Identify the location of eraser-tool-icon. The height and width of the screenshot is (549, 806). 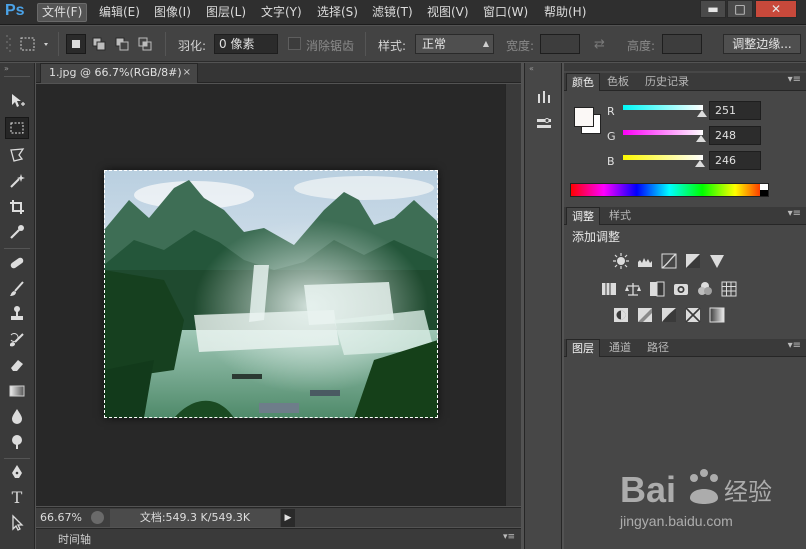
(17, 365).